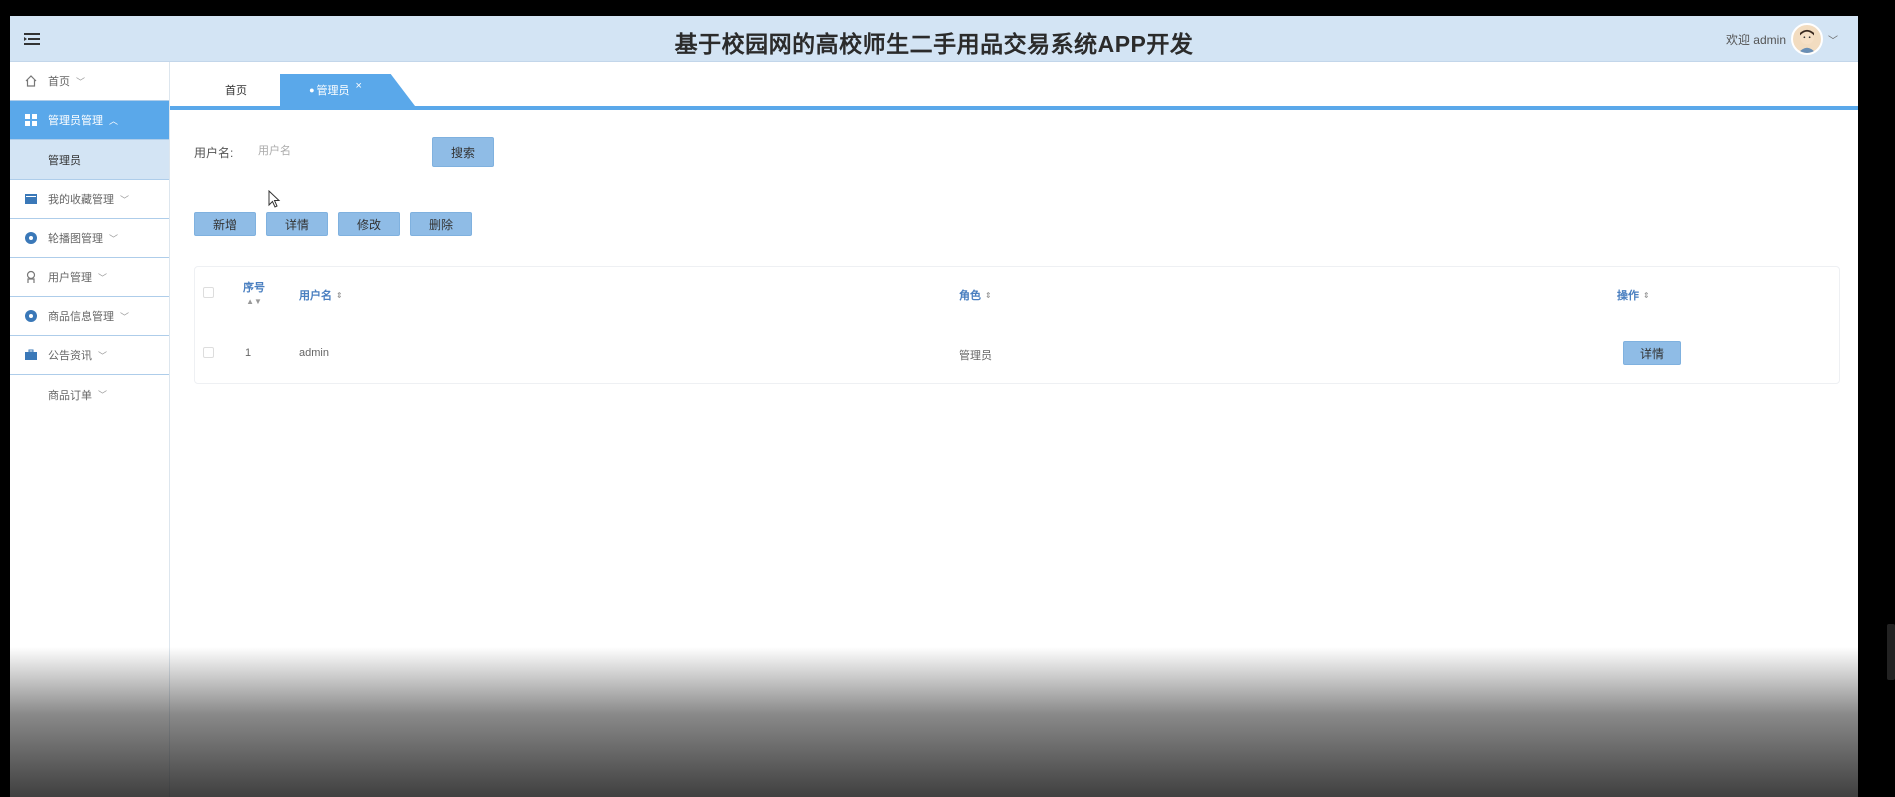 This screenshot has width=1895, height=797. Describe the element at coordinates (1755, 39) in the screenshot. I see `welcome-text: 欢迎 admin` at that location.